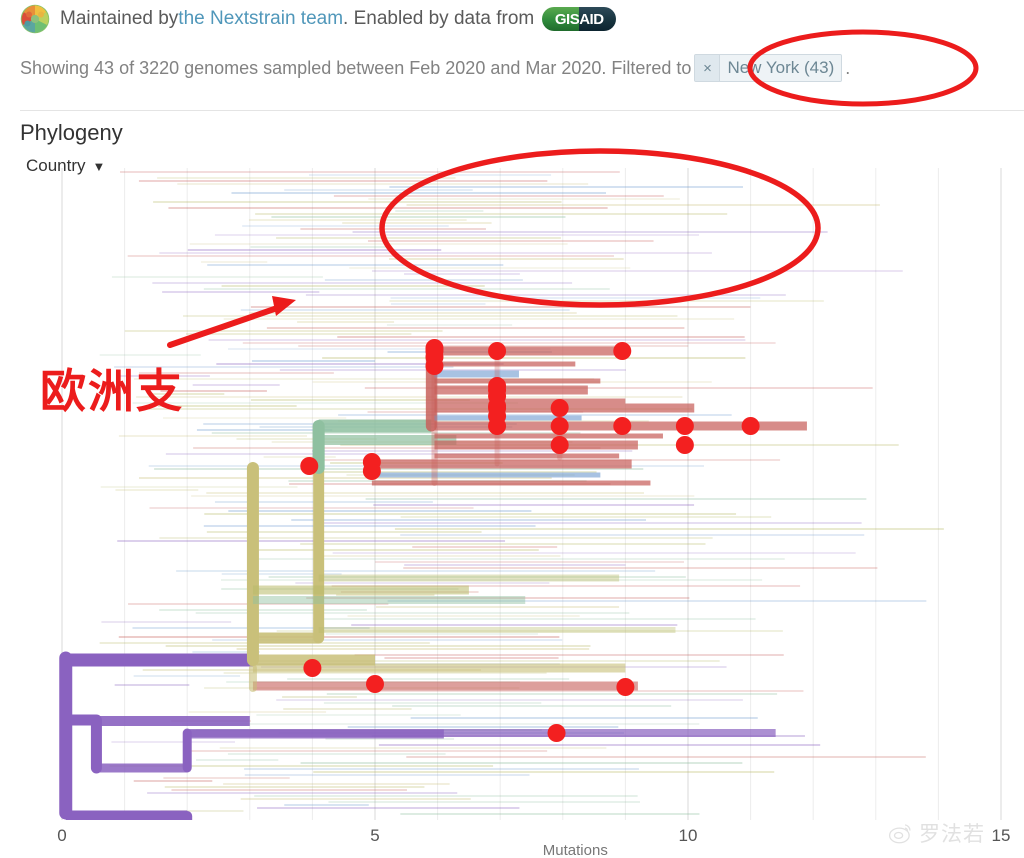 The width and height of the screenshot is (1024, 858). Describe the element at coordinates (71, 132) in the screenshot. I see `page-title: Phylogeny` at that location.